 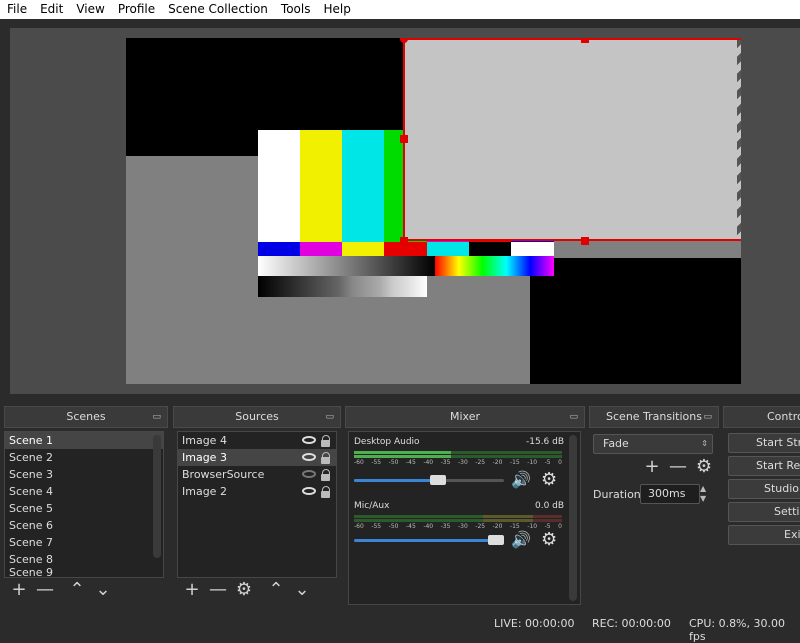 I want to click on scene-item: Scene 2, so click(x=84, y=457).